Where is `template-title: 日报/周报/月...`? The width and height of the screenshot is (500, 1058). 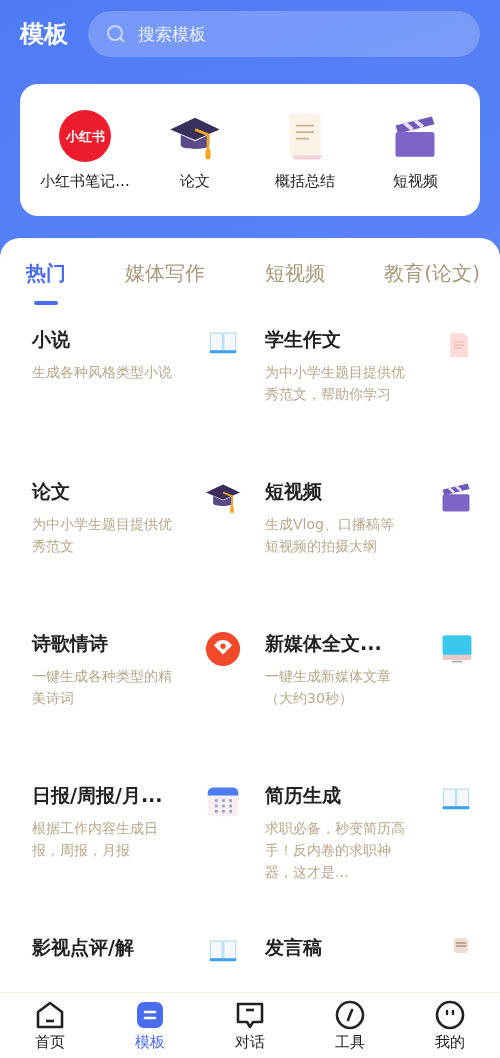 template-title: 日报/周报/月... is located at coordinates (116, 796).